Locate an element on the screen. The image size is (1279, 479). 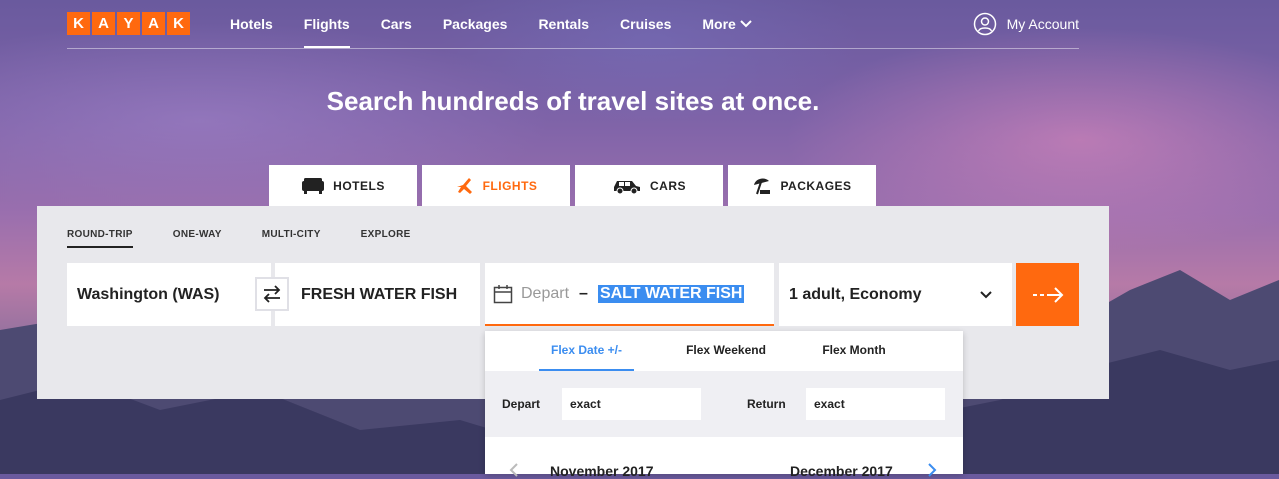
search-submit-button is located at coordinates (1047, 294).